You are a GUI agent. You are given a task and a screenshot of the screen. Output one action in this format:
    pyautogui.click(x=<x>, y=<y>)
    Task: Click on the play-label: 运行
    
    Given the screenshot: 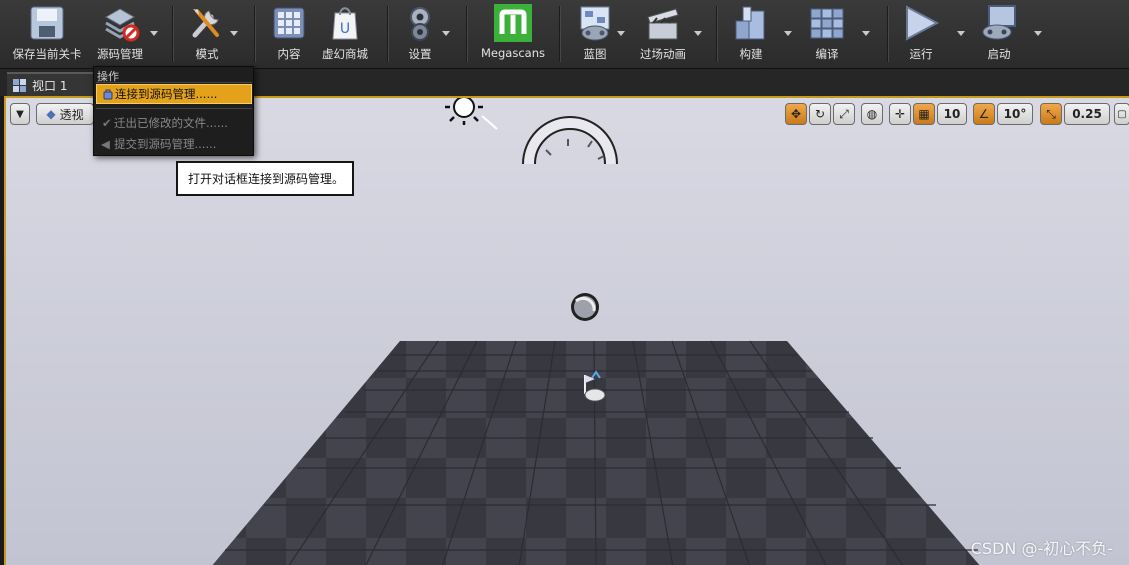 What is the action you would take?
    pyautogui.click(x=921, y=54)
    